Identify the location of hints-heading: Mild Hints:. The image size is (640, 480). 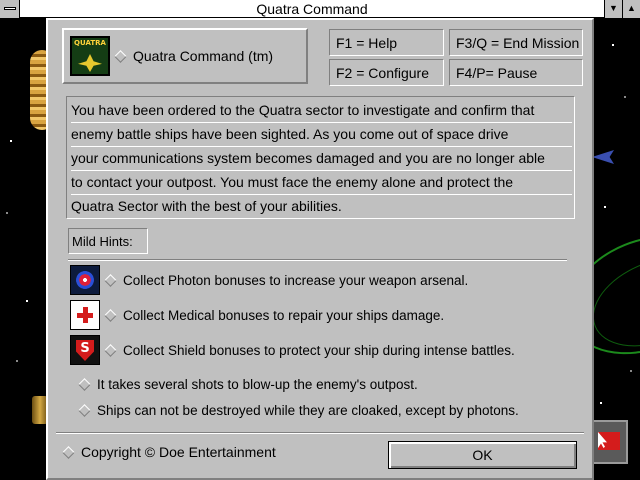
(108, 241).